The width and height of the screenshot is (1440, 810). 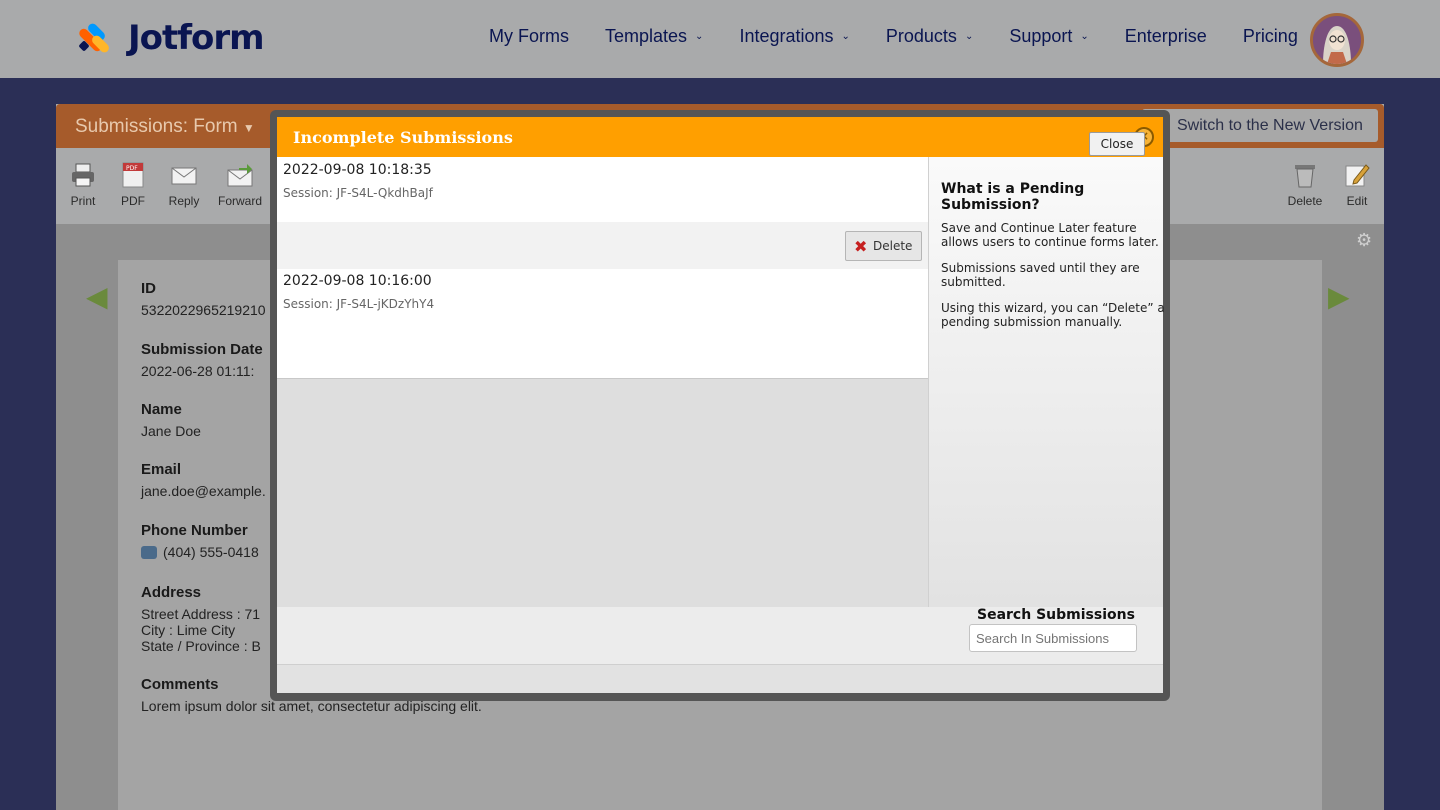 I want to click on nav-templates: Templates ⌄, so click(x=654, y=36).